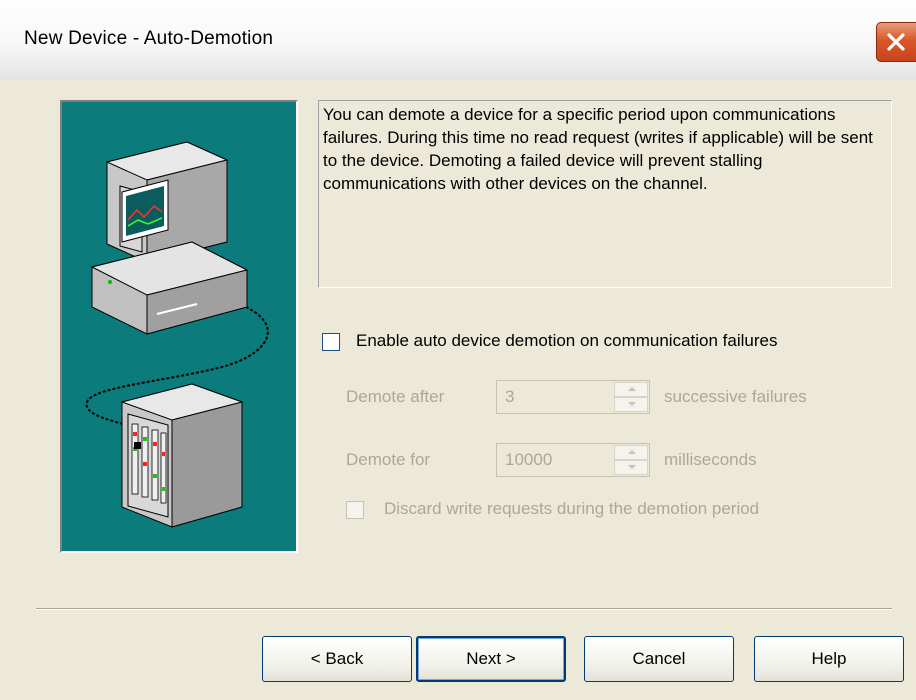  What do you see at coordinates (464, 609) in the screenshot?
I see `button-separator` at bounding box center [464, 609].